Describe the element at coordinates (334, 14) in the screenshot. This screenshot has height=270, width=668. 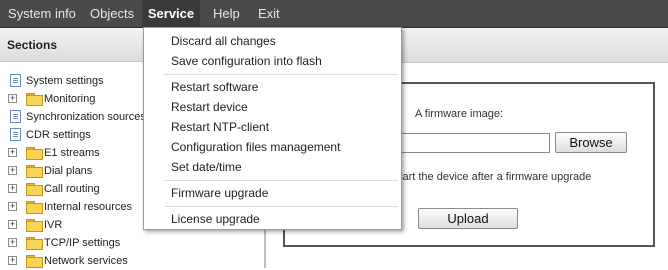
I see `menu-bar: System info Objects Service Help Exit` at that location.